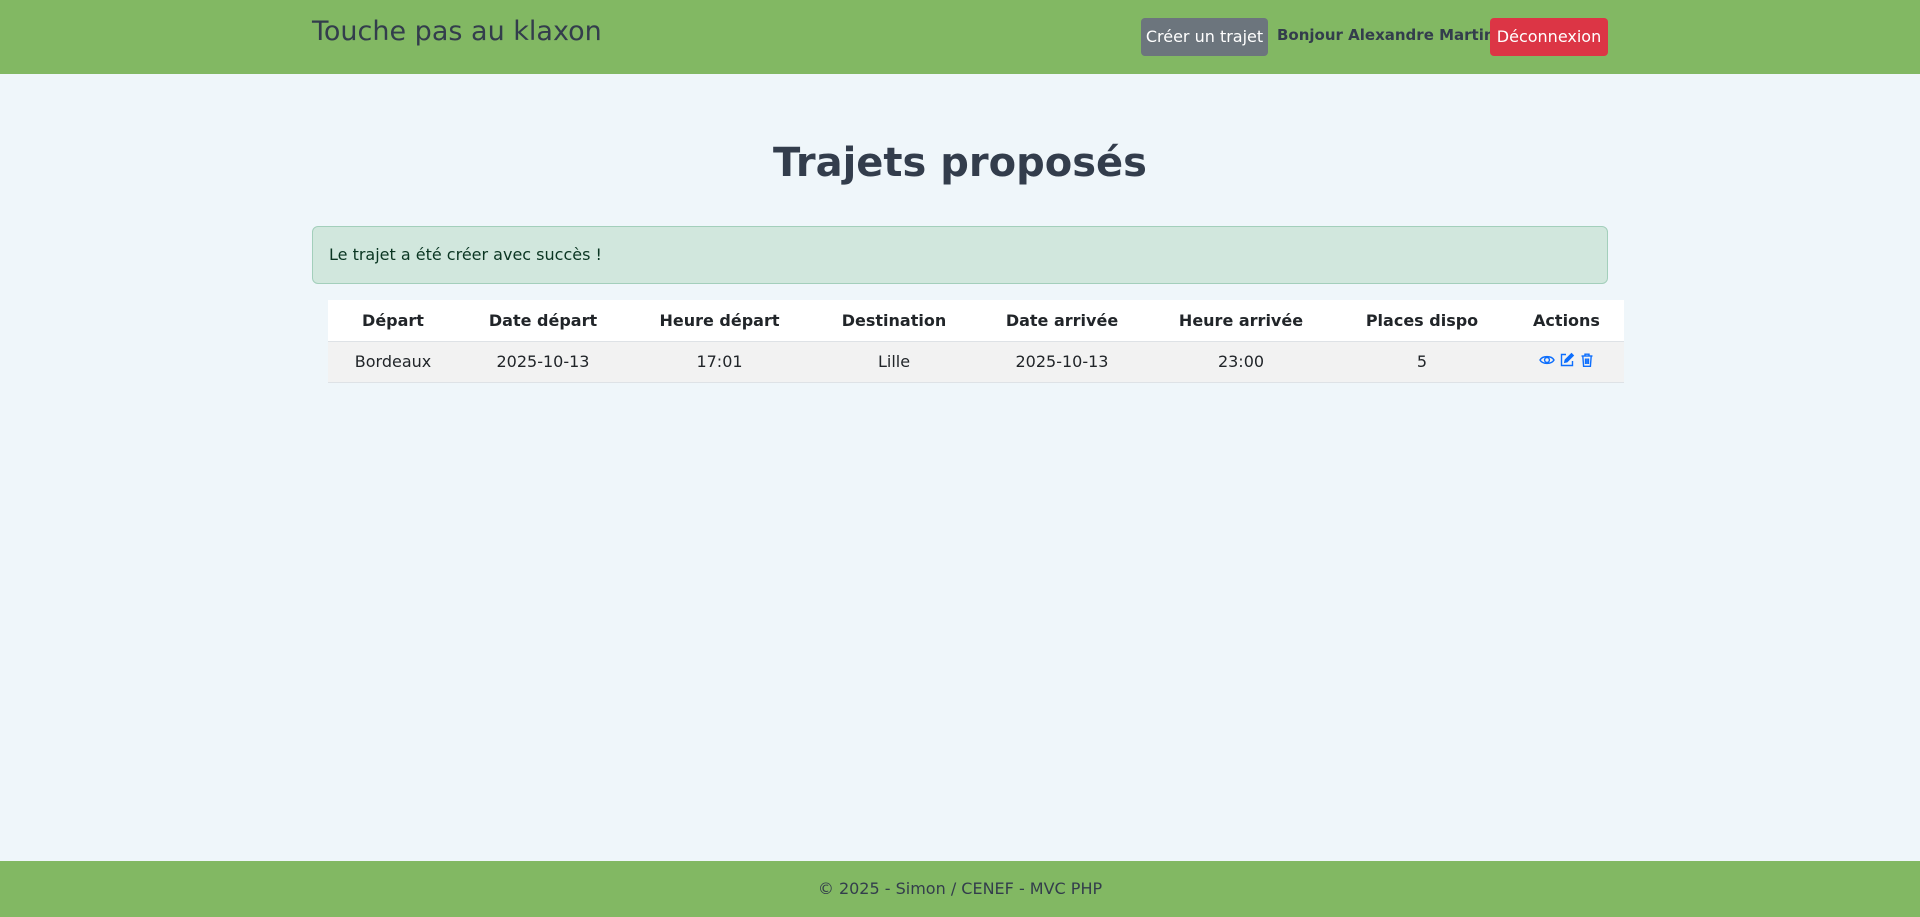  Describe the element at coordinates (1241, 321) in the screenshot. I see `column-header-heure-arrivee: Heure arrivée` at that location.